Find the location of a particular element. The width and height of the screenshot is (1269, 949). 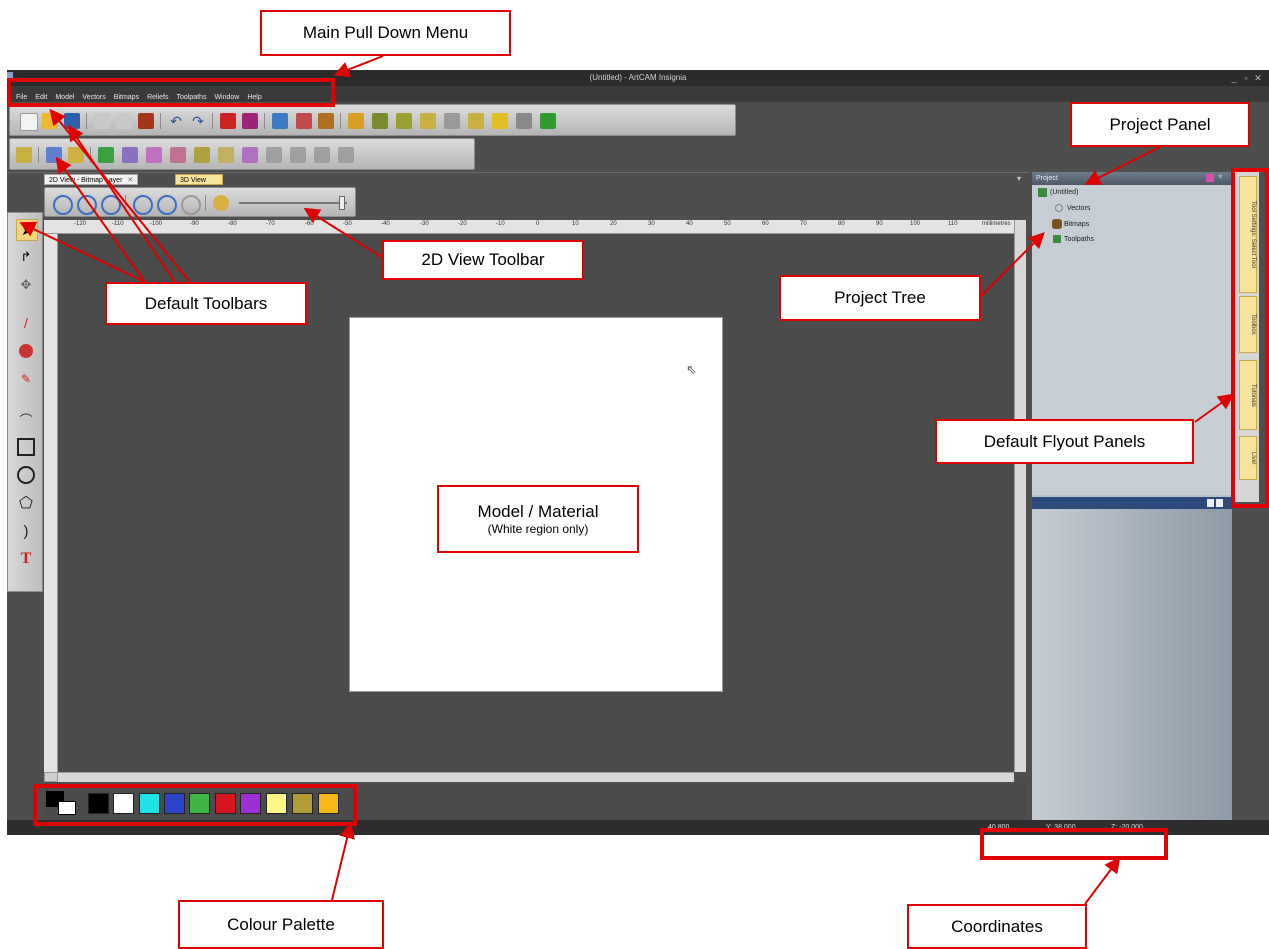

opacity-slider is located at coordinates (293, 203).